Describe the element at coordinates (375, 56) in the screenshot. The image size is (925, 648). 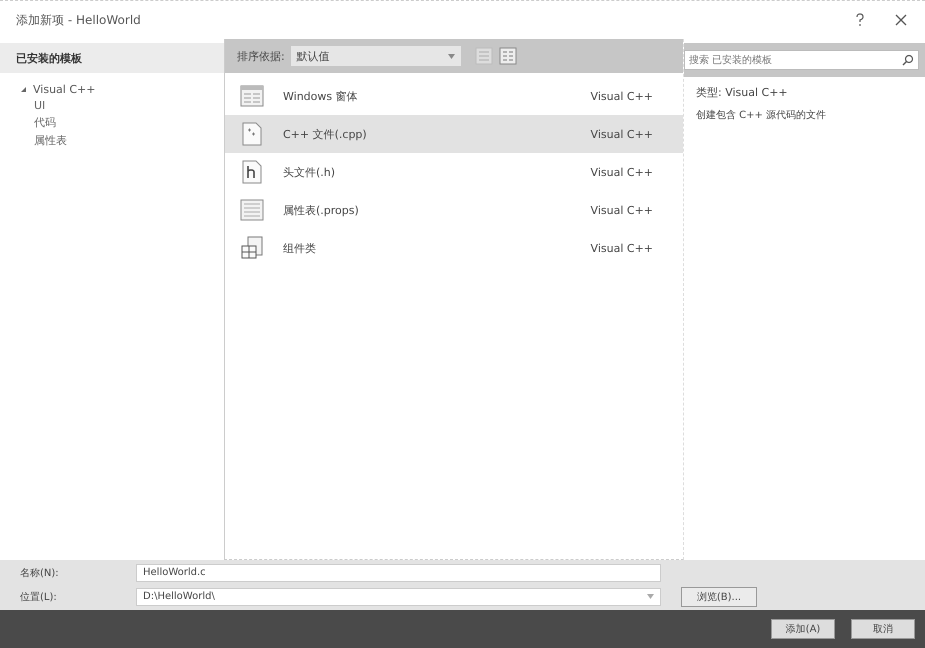
I see `sort-dropdown: 默认值` at that location.